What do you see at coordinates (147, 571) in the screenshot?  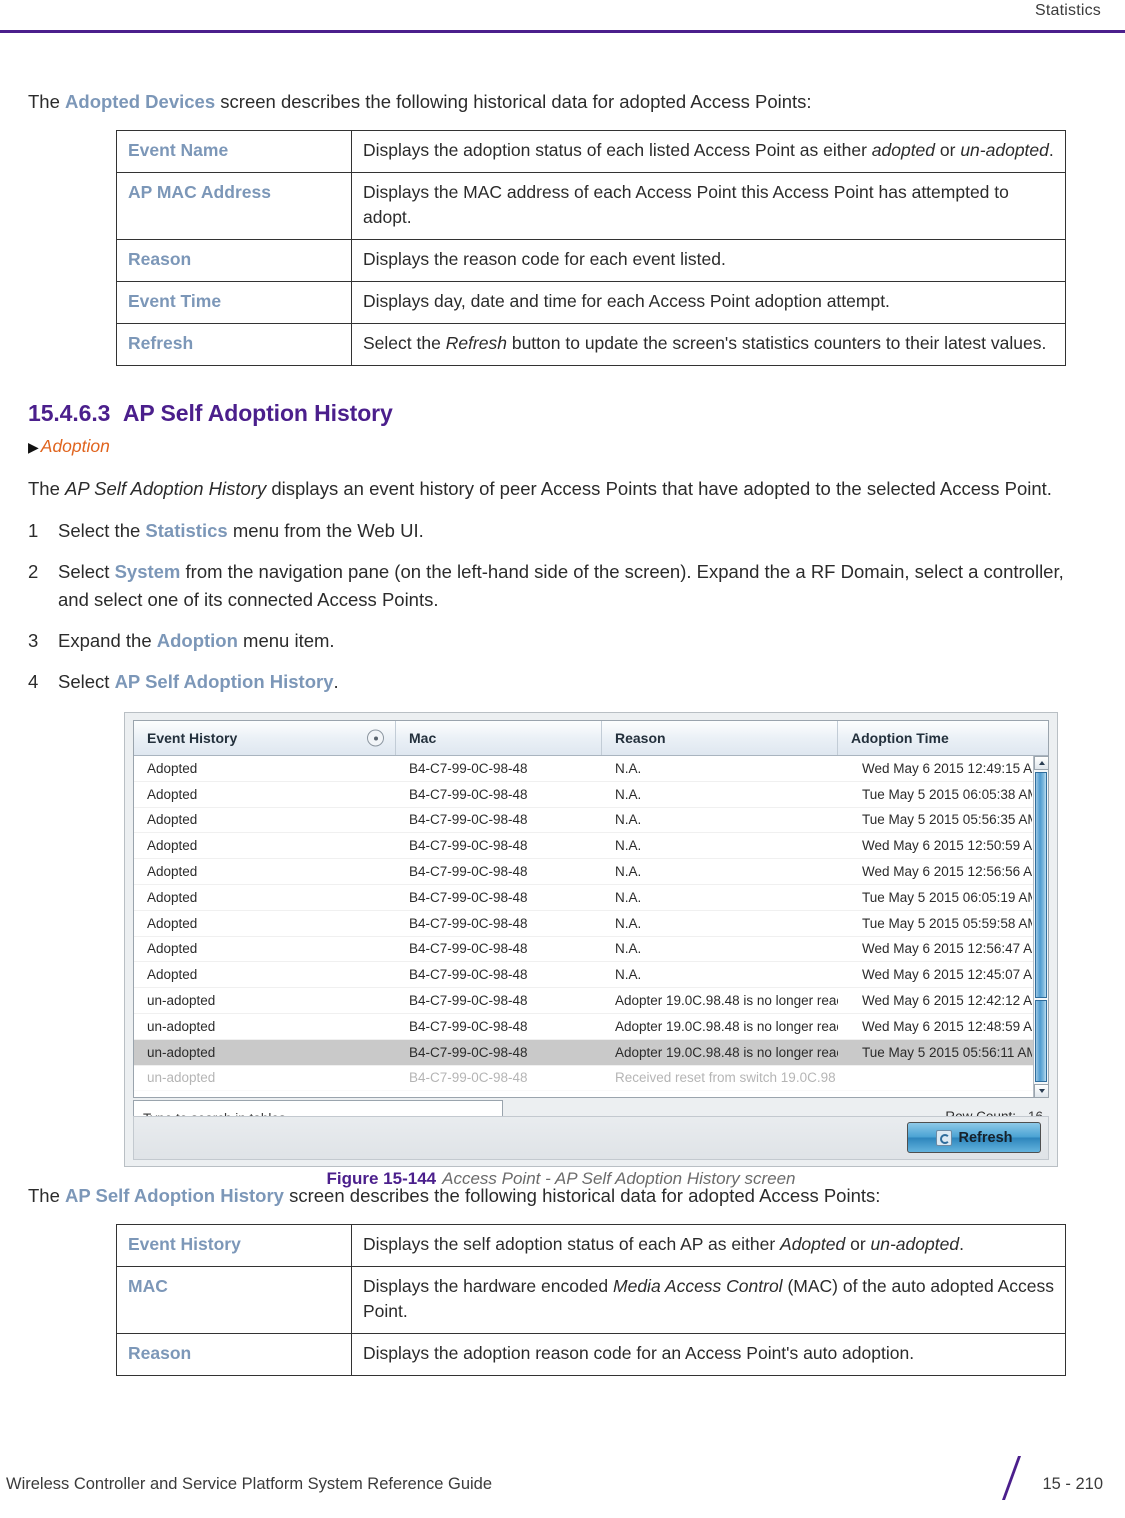 I see `step-bold: System` at bounding box center [147, 571].